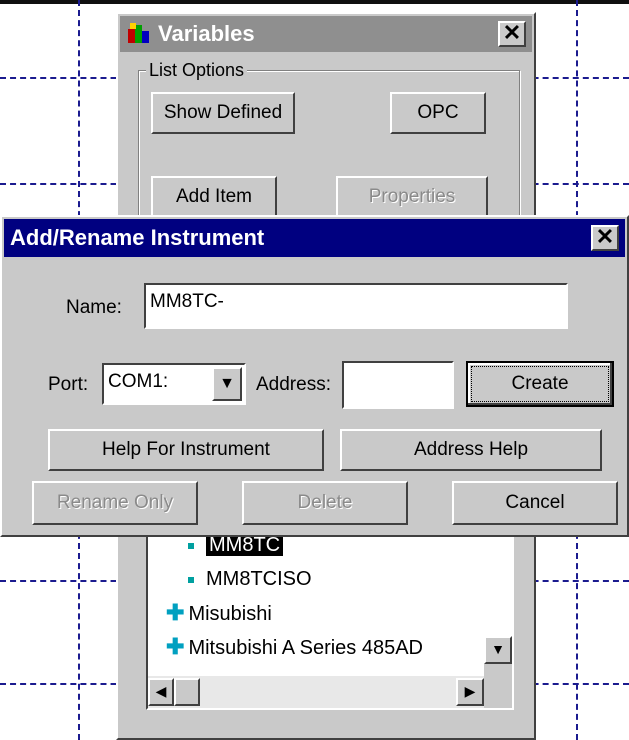 This screenshot has width=629, height=740. What do you see at coordinates (398, 385) in the screenshot?
I see `address-field` at bounding box center [398, 385].